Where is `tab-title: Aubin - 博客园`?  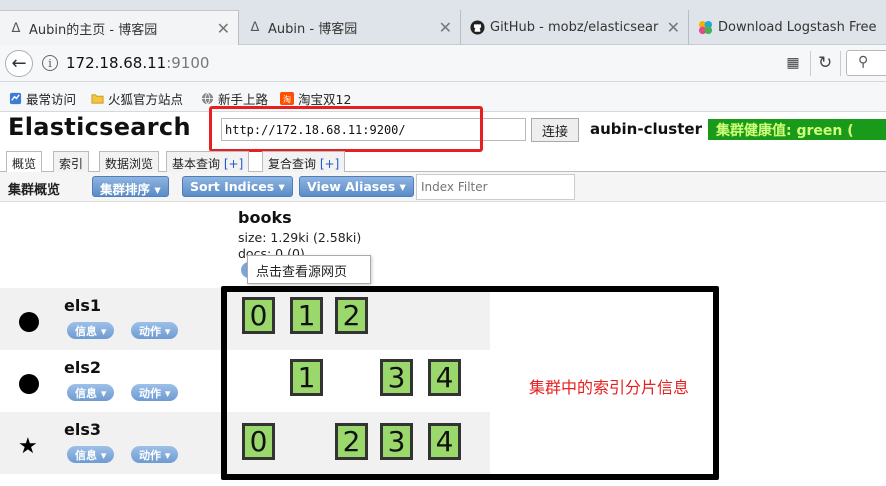 tab-title: Aubin - 博客园 is located at coordinates (313, 29).